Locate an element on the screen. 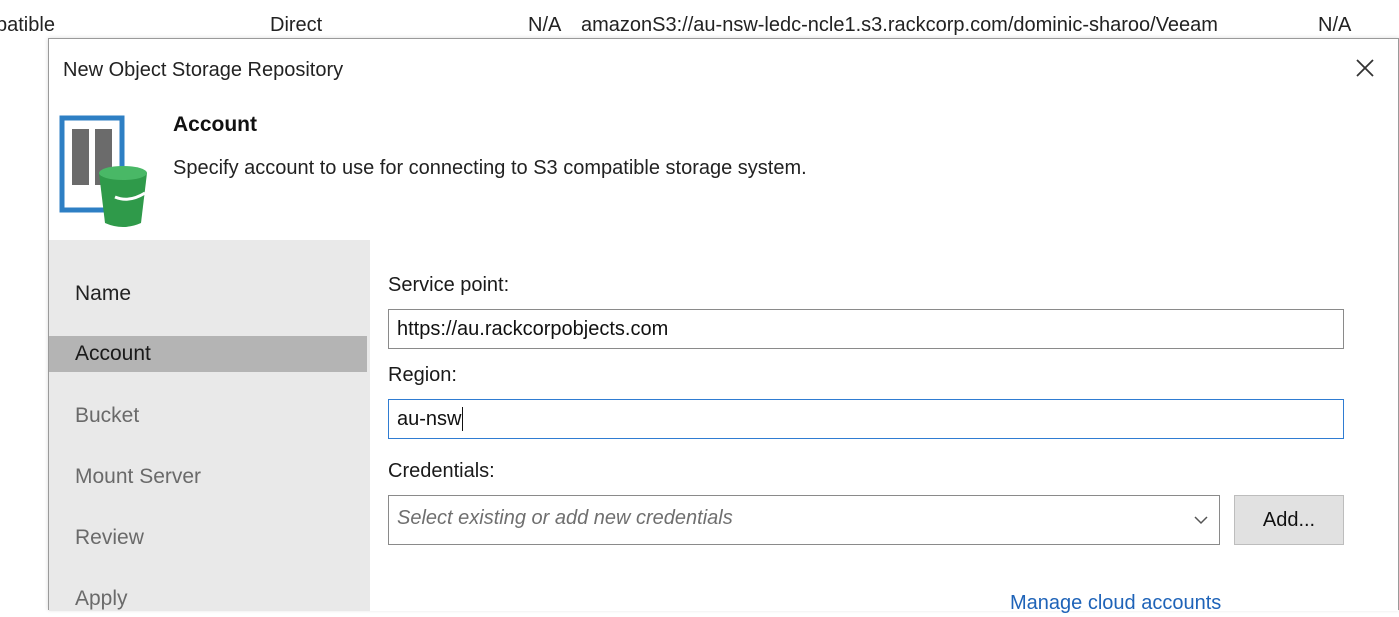 This screenshot has width=1399, height=617. wizard-step-review: Review is located at coordinates (208, 538).